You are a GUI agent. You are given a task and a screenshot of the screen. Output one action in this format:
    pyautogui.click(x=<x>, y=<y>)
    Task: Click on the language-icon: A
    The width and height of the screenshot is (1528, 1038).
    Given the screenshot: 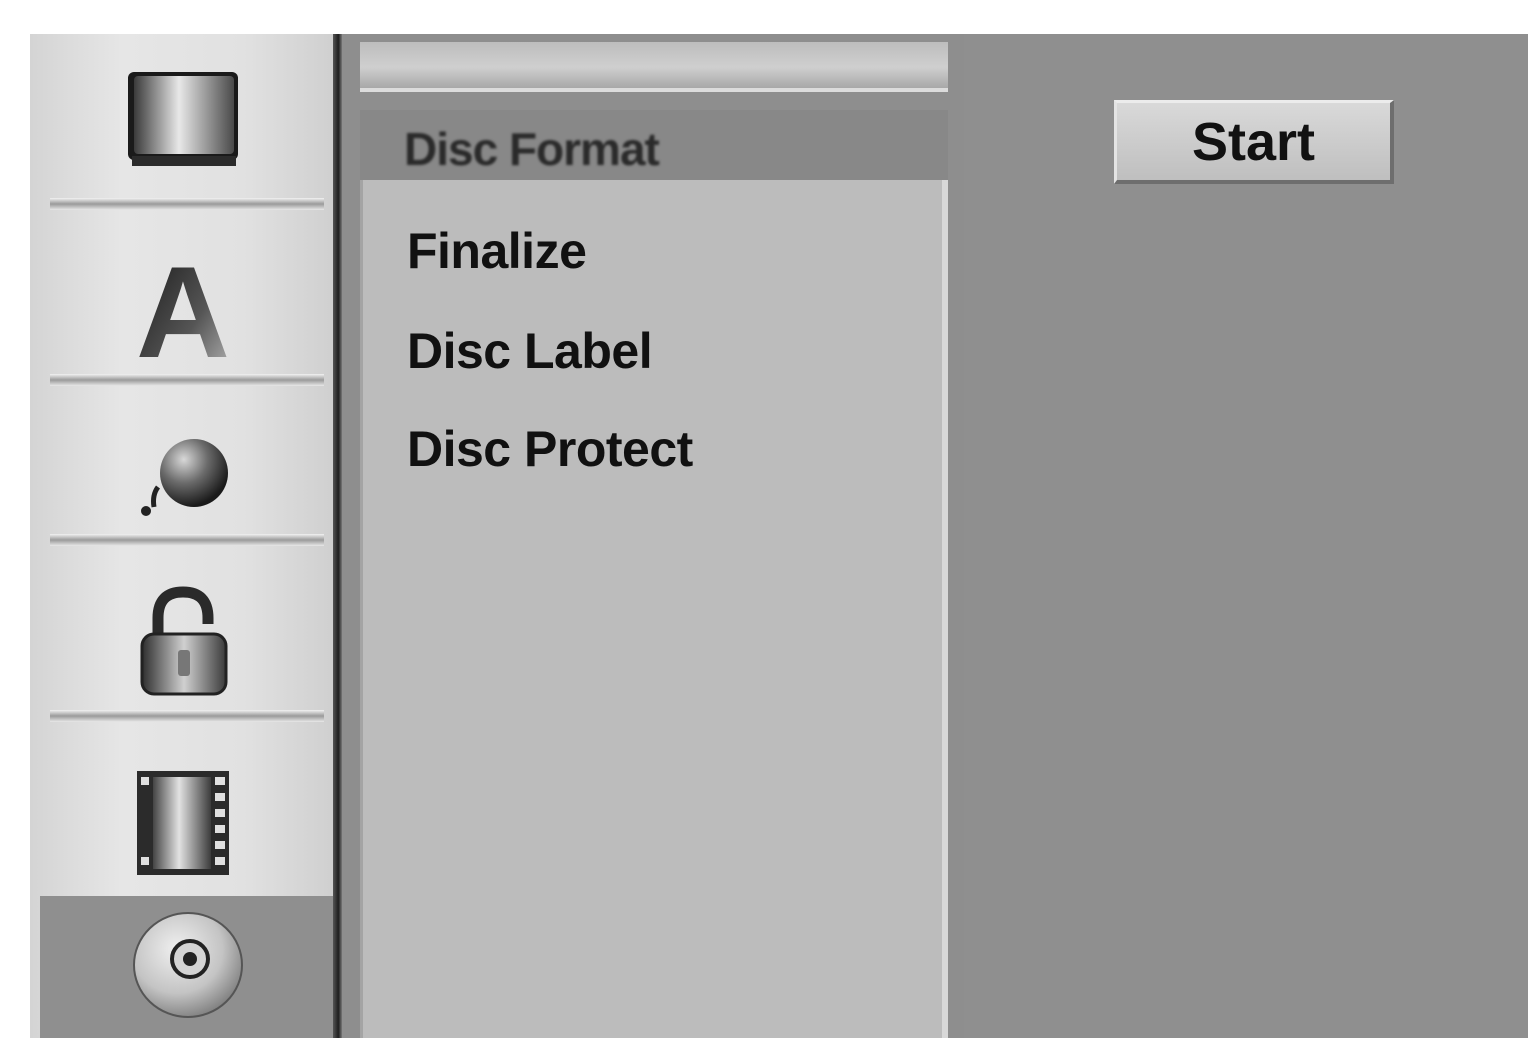 What is the action you would take?
    pyautogui.click(x=183, y=309)
    